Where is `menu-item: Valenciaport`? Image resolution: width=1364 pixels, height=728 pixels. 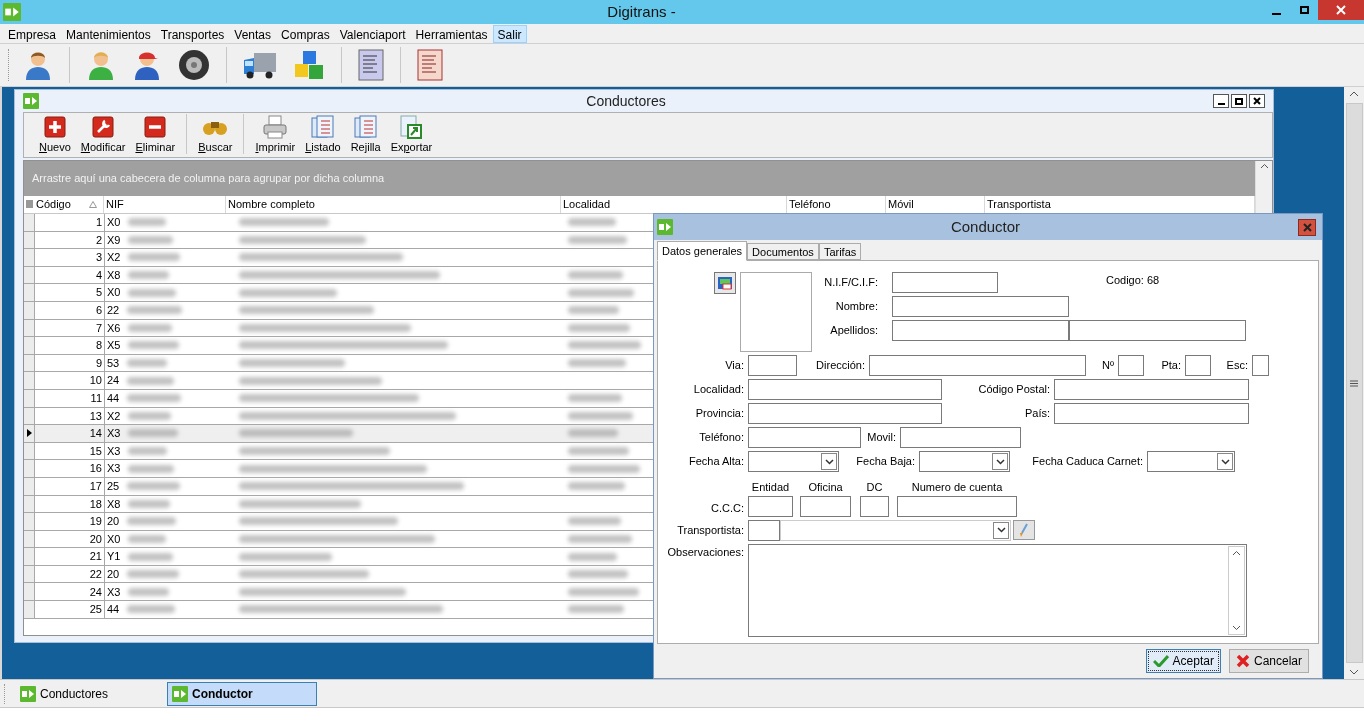
menu-item: Valenciaport is located at coordinates (372, 33).